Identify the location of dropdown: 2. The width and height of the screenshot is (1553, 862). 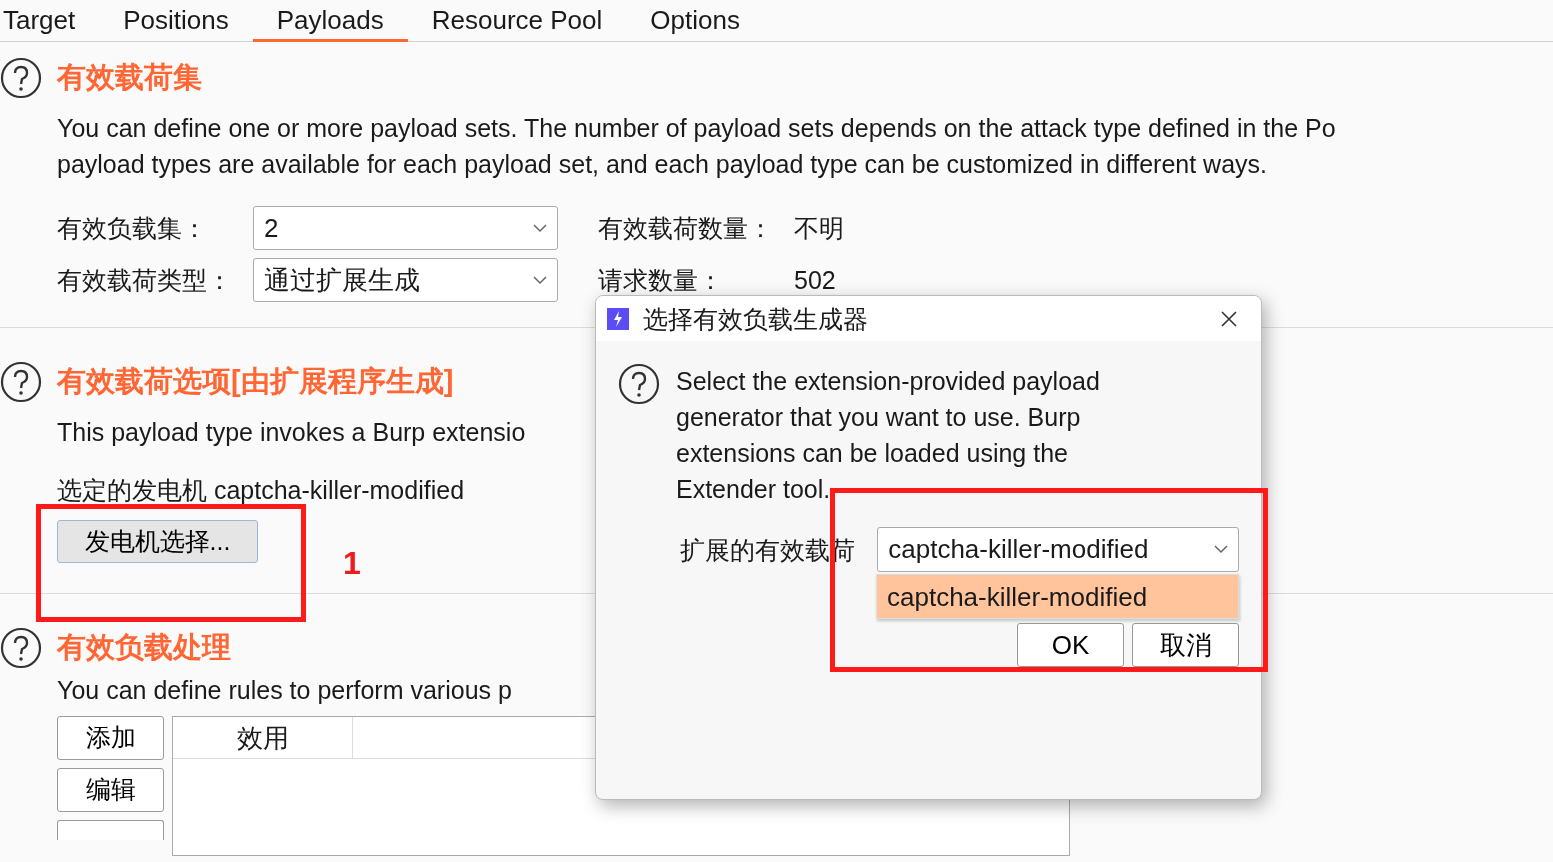
(405, 228).